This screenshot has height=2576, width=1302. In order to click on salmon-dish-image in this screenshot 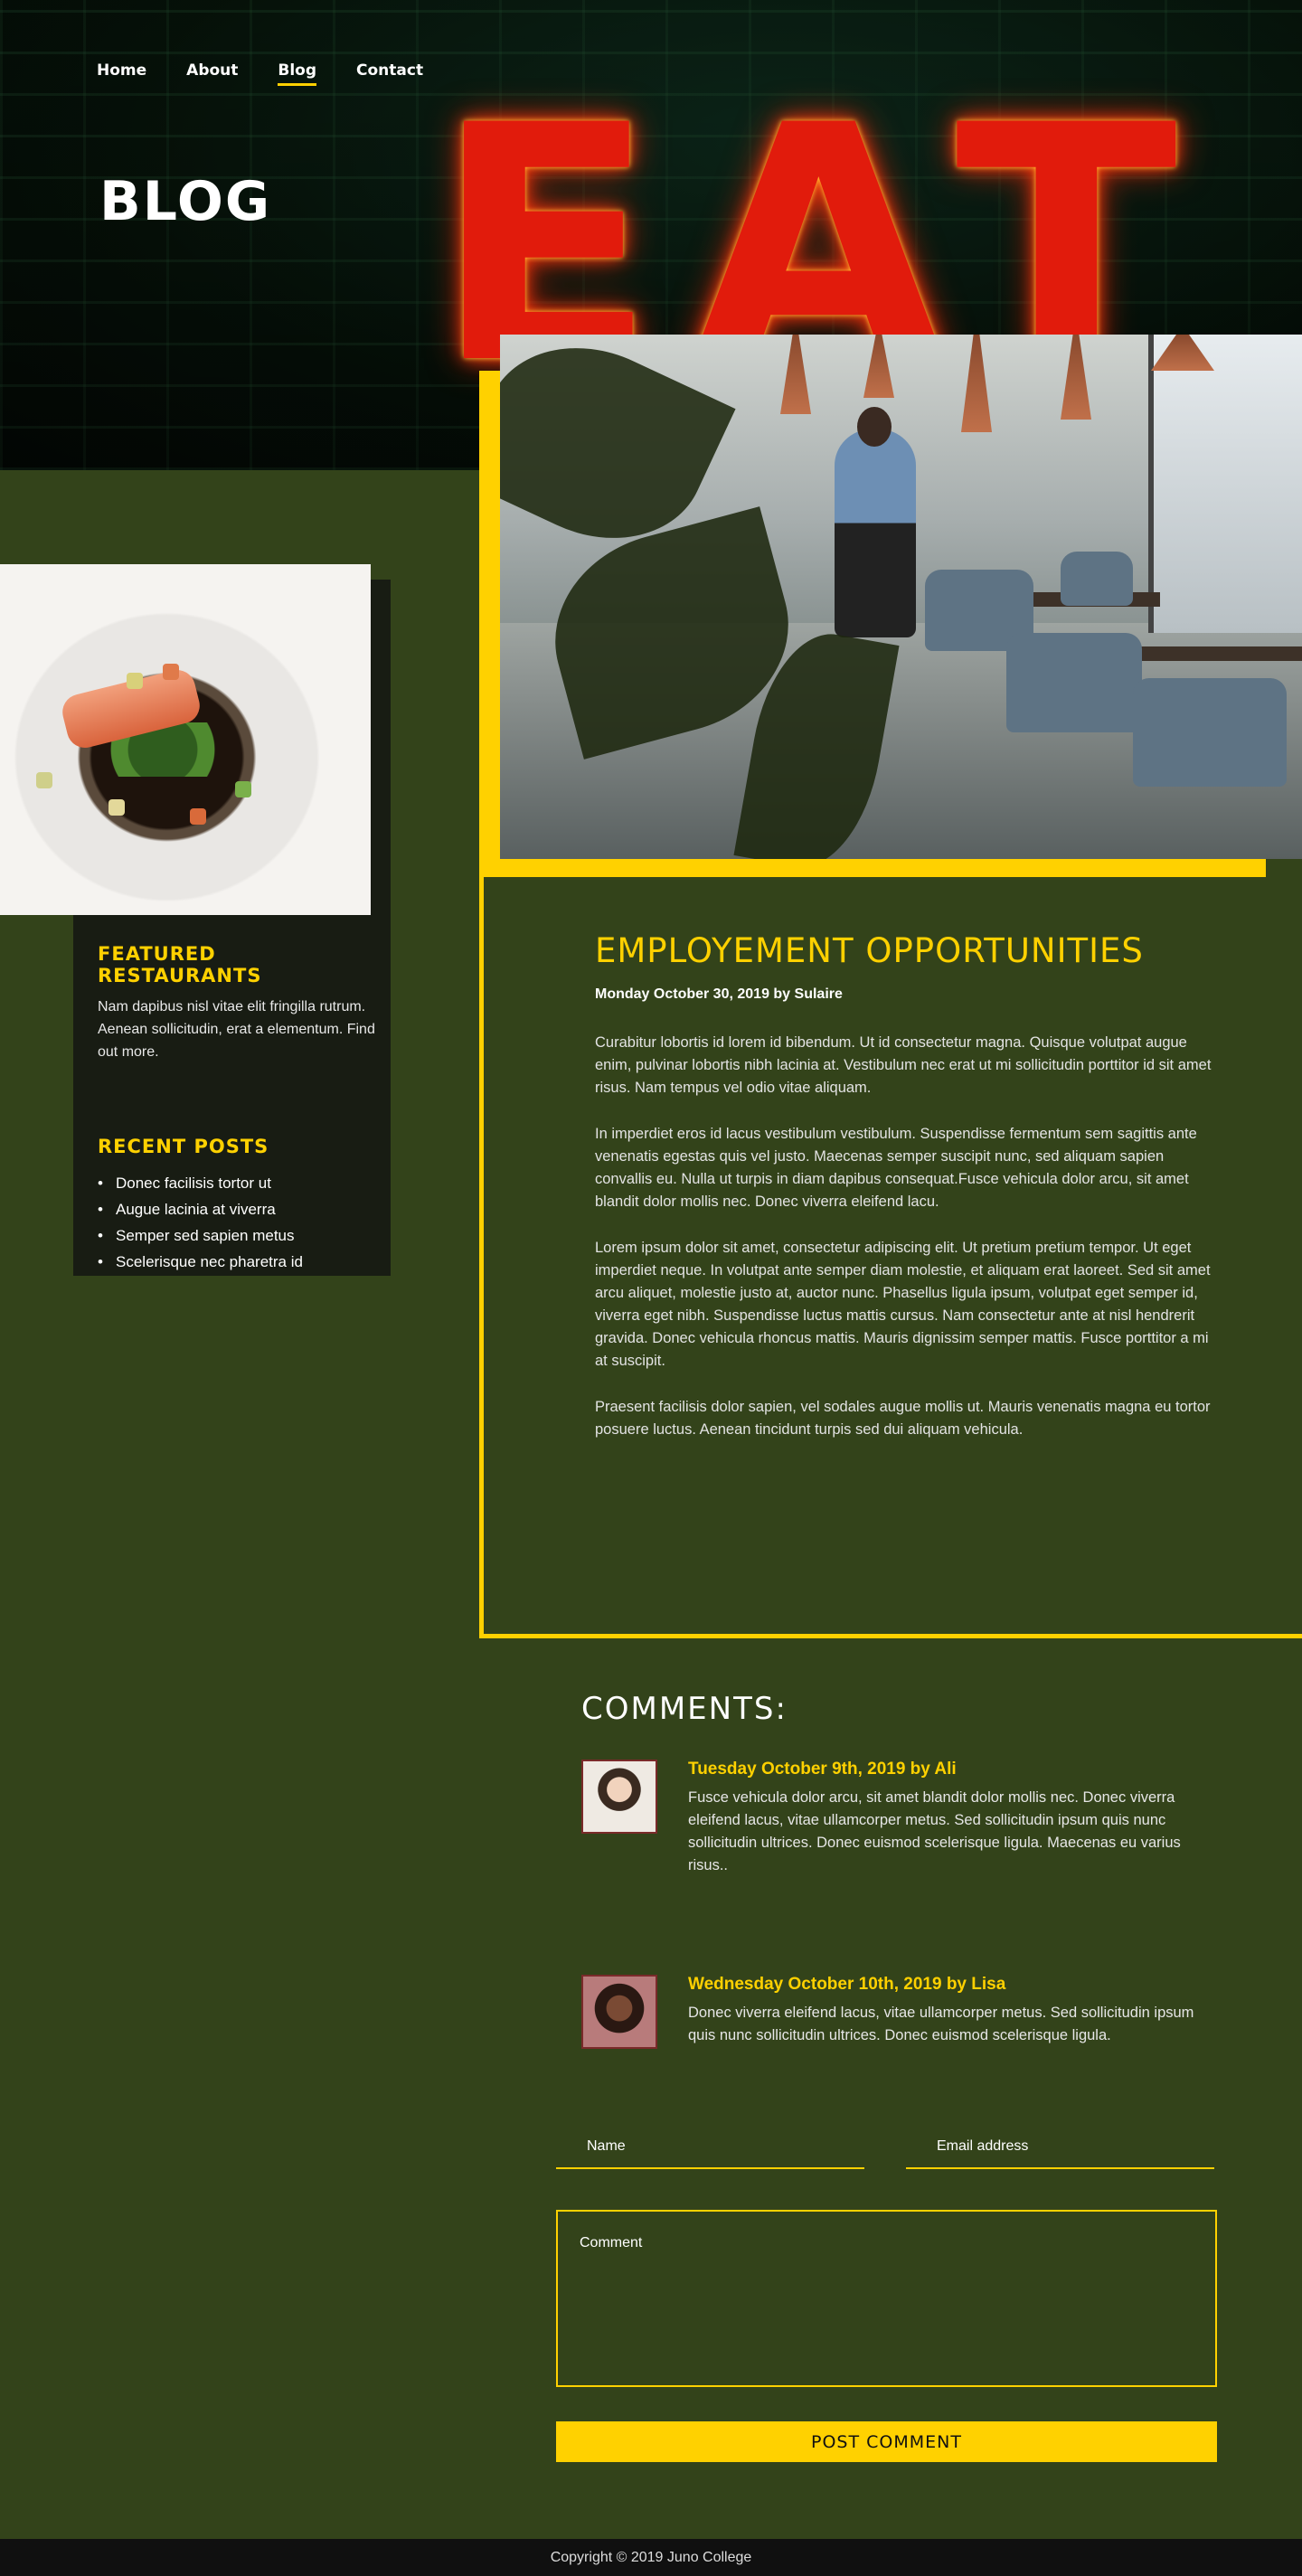, I will do `click(186, 739)`.